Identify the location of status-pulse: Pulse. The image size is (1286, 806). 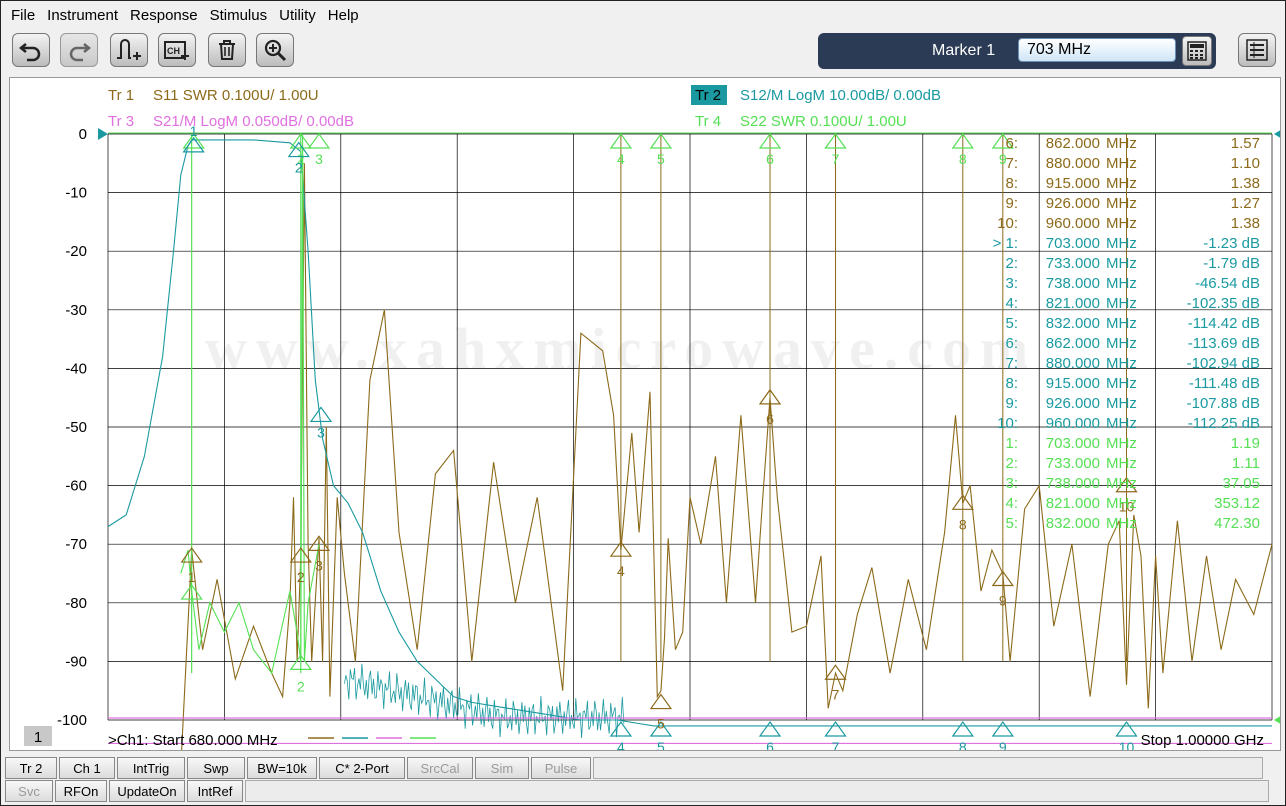
(561, 768).